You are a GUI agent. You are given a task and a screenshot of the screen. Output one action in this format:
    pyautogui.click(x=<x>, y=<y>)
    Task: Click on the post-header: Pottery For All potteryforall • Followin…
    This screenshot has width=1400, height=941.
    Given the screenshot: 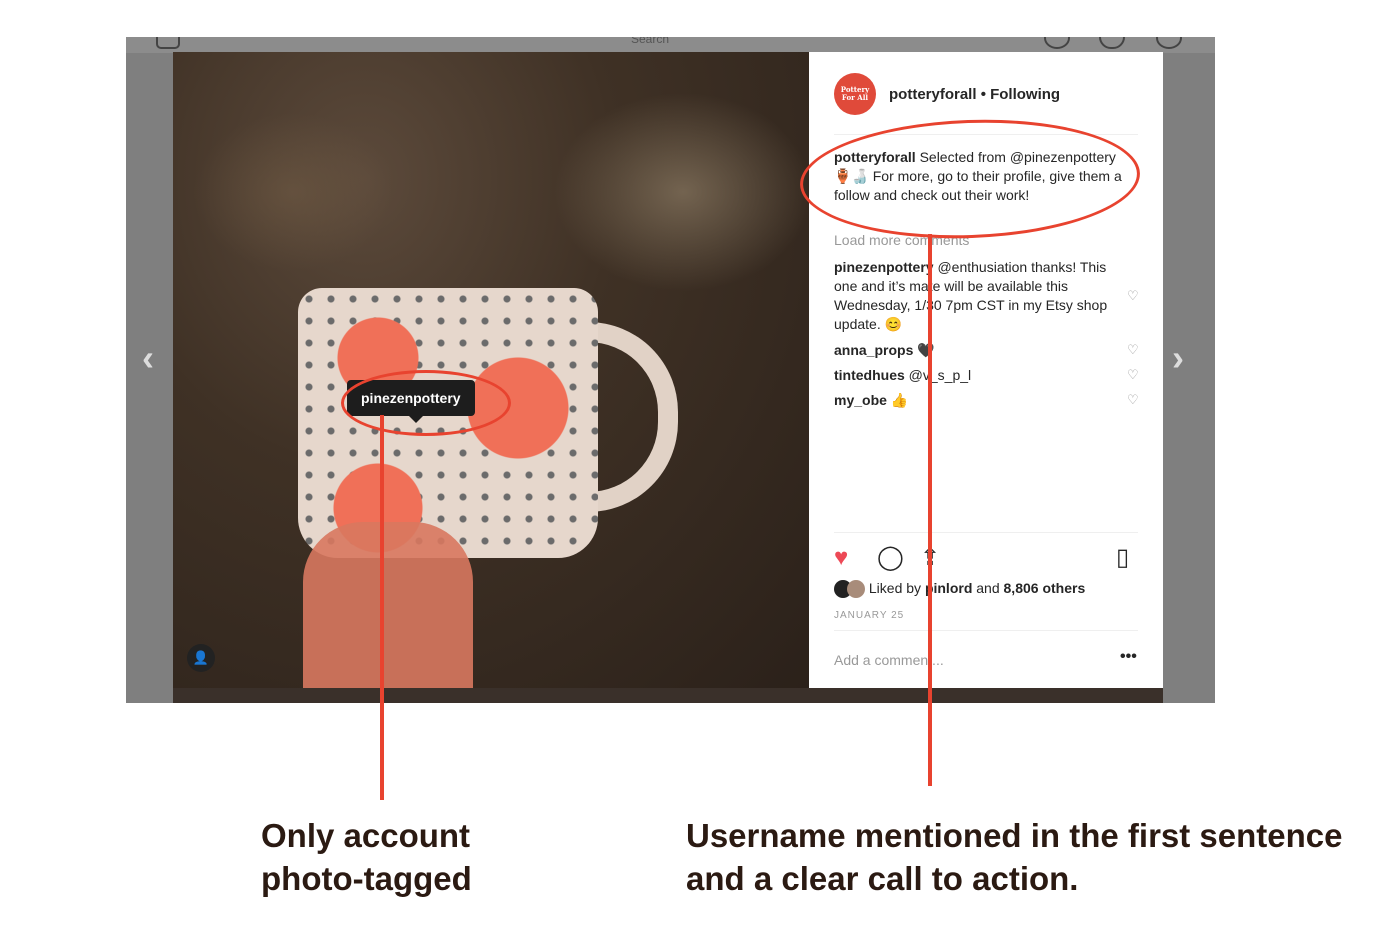 What is the action you would take?
    pyautogui.click(x=984, y=95)
    